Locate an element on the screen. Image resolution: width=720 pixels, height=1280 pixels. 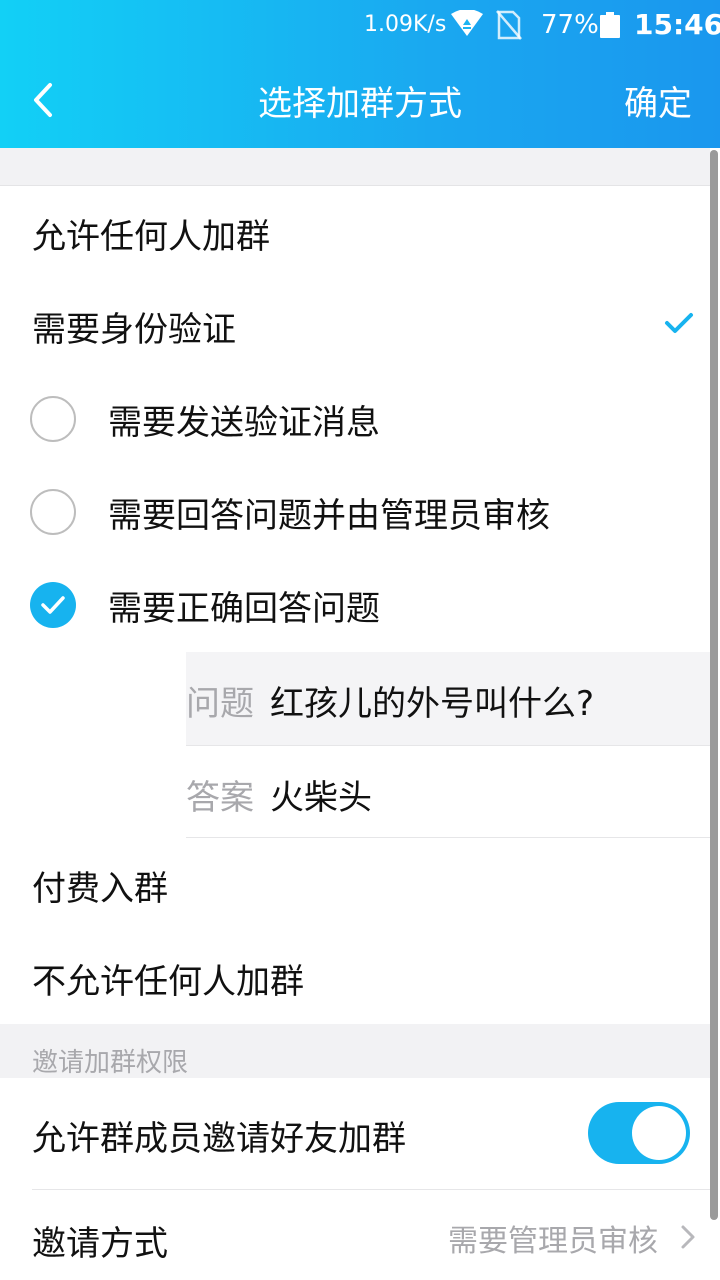
answer-key: 答案 is located at coordinates (220, 798).